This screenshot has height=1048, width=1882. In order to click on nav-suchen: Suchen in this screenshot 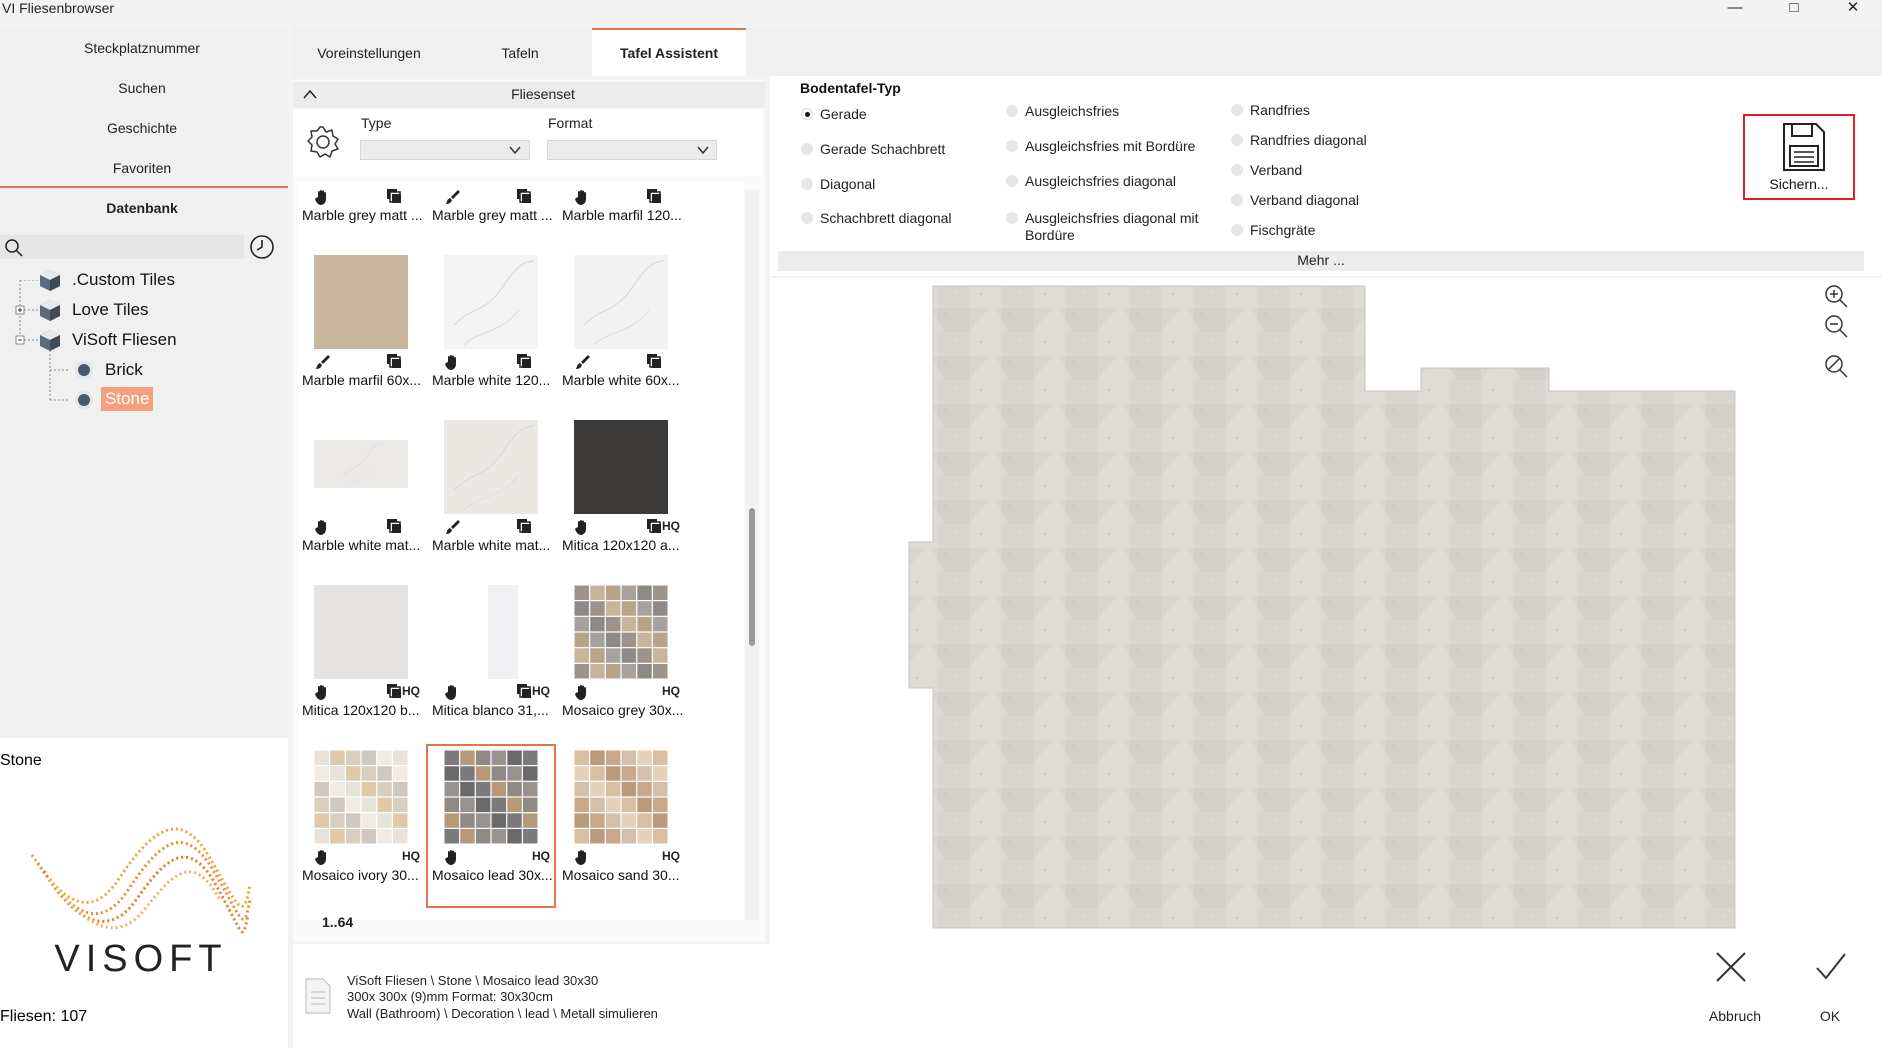, I will do `click(142, 88)`.